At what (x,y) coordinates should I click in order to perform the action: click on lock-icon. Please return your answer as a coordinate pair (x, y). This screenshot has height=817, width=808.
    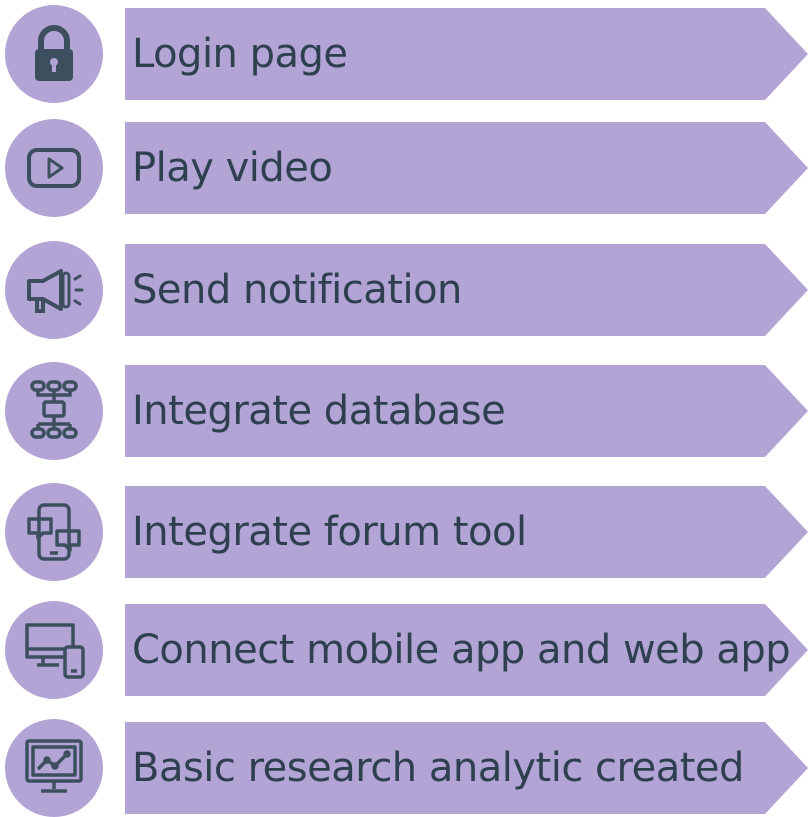
    Looking at the image, I should click on (54, 53).